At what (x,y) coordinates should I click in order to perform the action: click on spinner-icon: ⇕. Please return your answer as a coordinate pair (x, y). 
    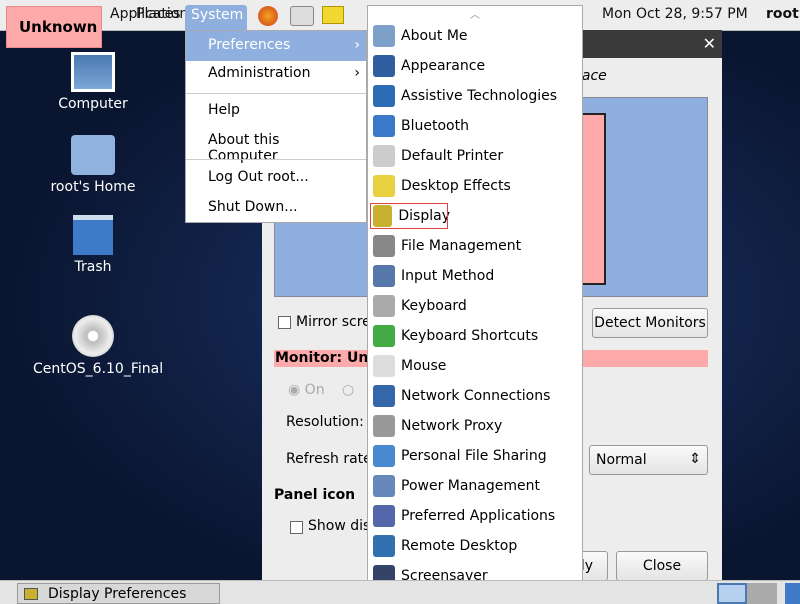
    Looking at the image, I should click on (695, 459).